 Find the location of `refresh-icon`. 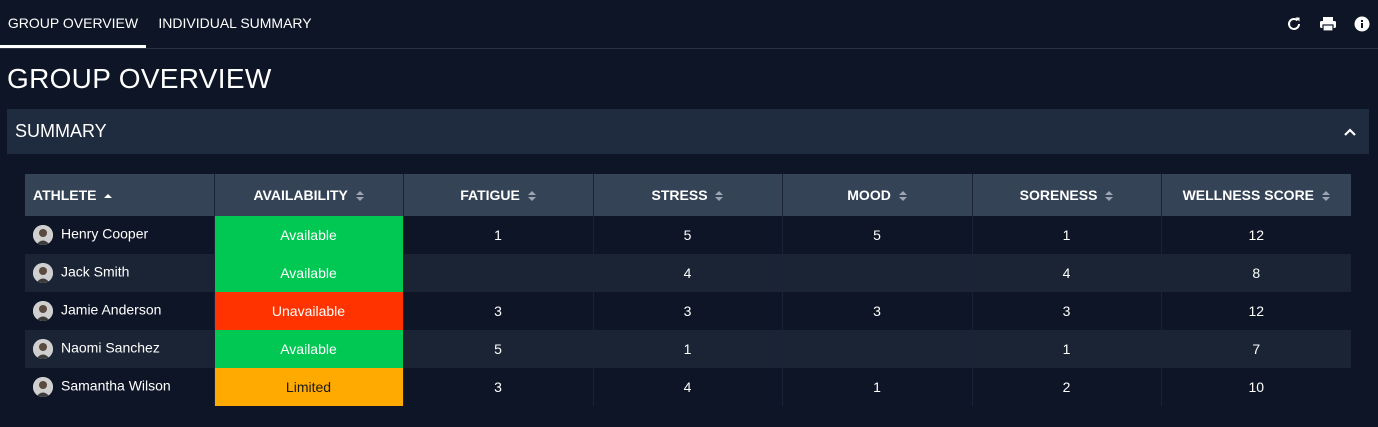

refresh-icon is located at coordinates (1294, 23).